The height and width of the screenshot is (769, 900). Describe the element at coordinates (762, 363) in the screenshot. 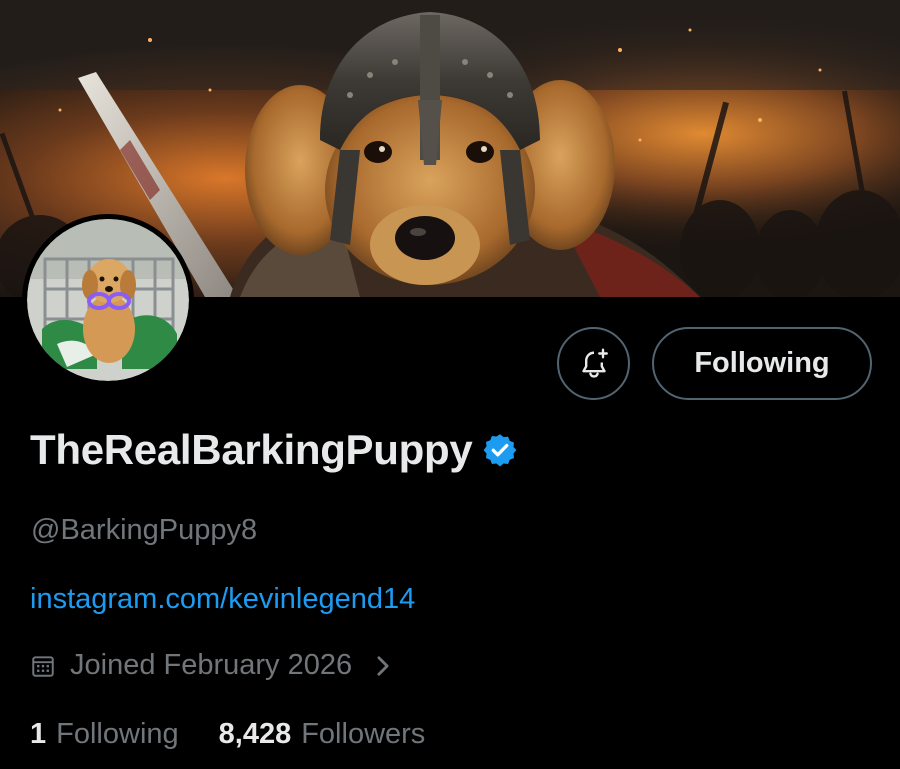

I see `following-button: Following` at that location.